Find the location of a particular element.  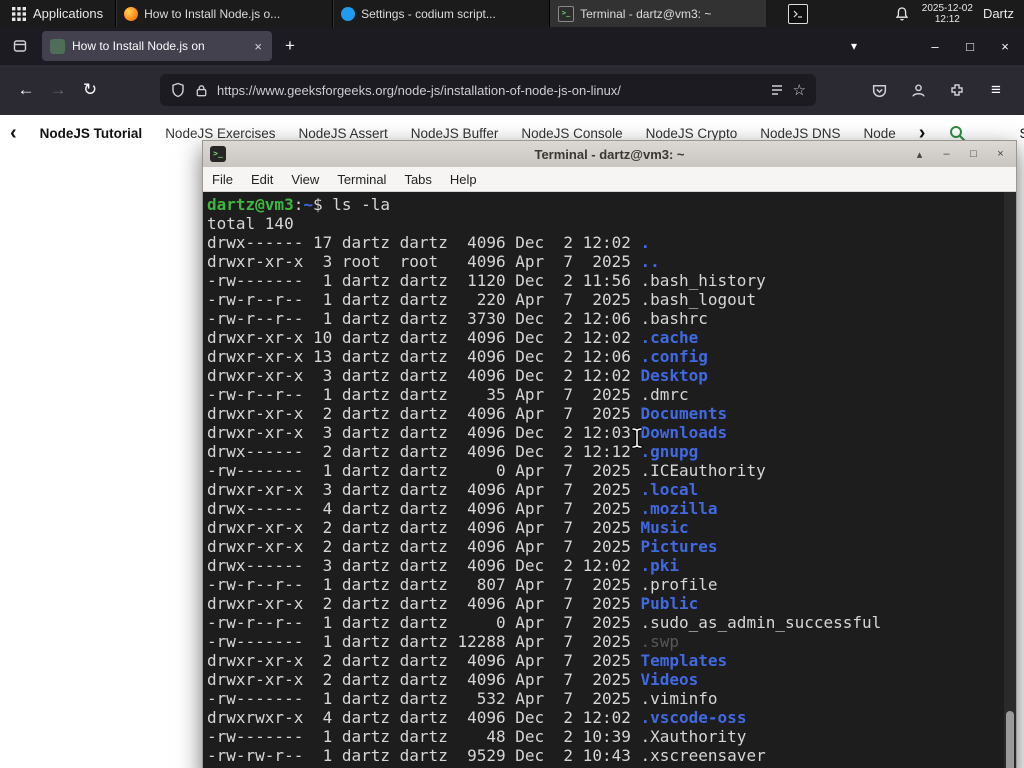

app-menu-button: ≡ is located at coordinates (996, 90).